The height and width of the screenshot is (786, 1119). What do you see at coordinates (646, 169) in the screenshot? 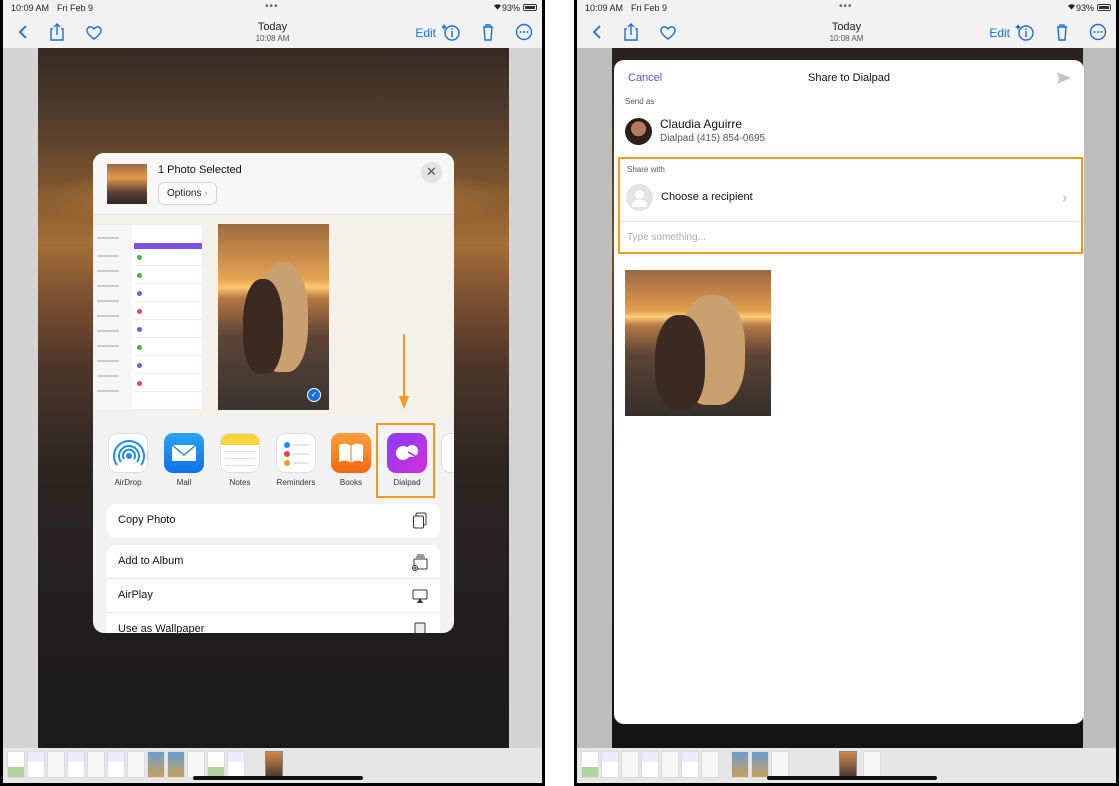
I see `share-with-label: Share with` at bounding box center [646, 169].